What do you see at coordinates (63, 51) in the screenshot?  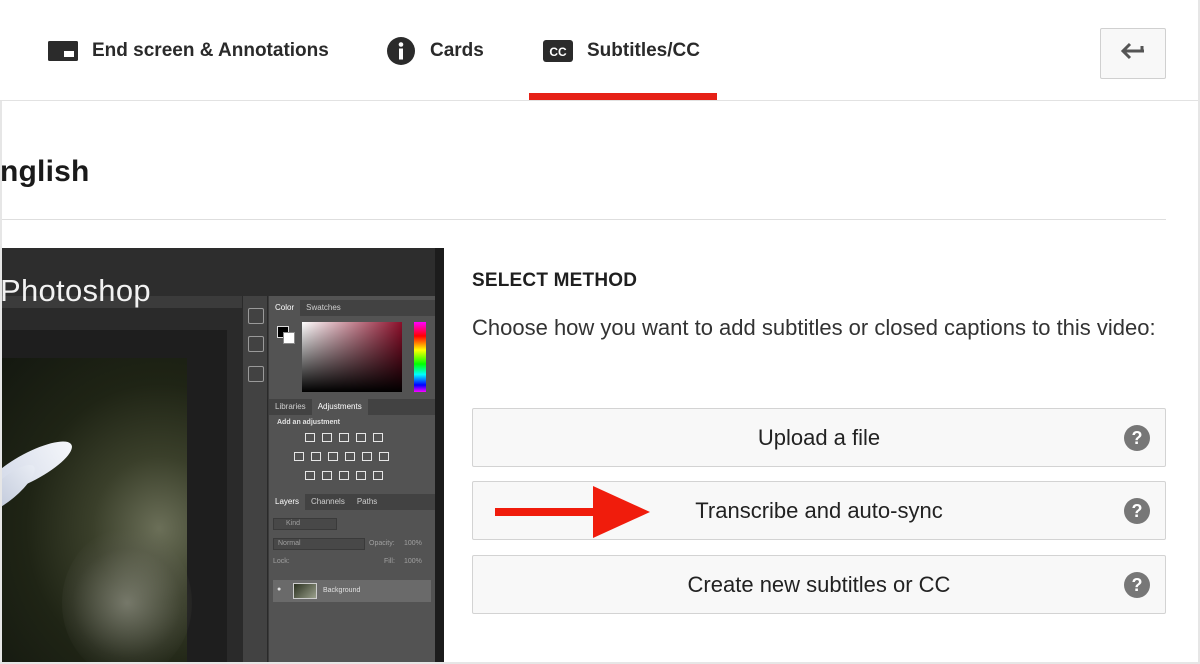 I see `end-screen-icon` at bounding box center [63, 51].